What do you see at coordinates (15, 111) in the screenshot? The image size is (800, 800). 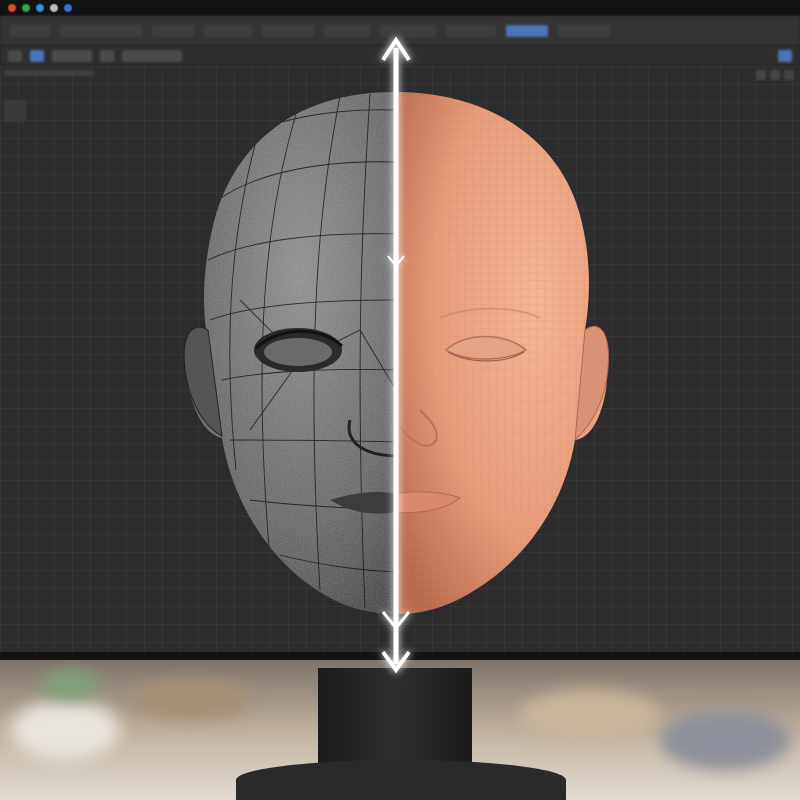 I see `viewport-side-button` at bounding box center [15, 111].